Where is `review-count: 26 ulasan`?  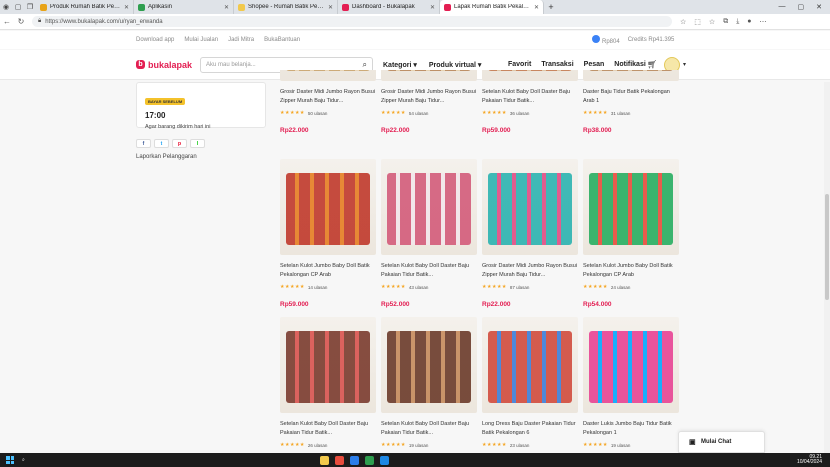 review-count: 26 ulasan is located at coordinates (318, 445).